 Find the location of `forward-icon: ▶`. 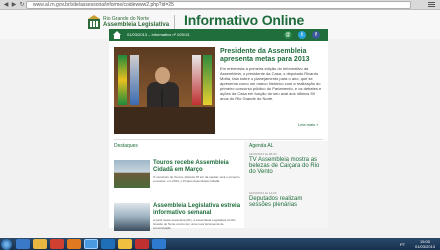

forward-icon: ▶ is located at coordinates (14, 5).